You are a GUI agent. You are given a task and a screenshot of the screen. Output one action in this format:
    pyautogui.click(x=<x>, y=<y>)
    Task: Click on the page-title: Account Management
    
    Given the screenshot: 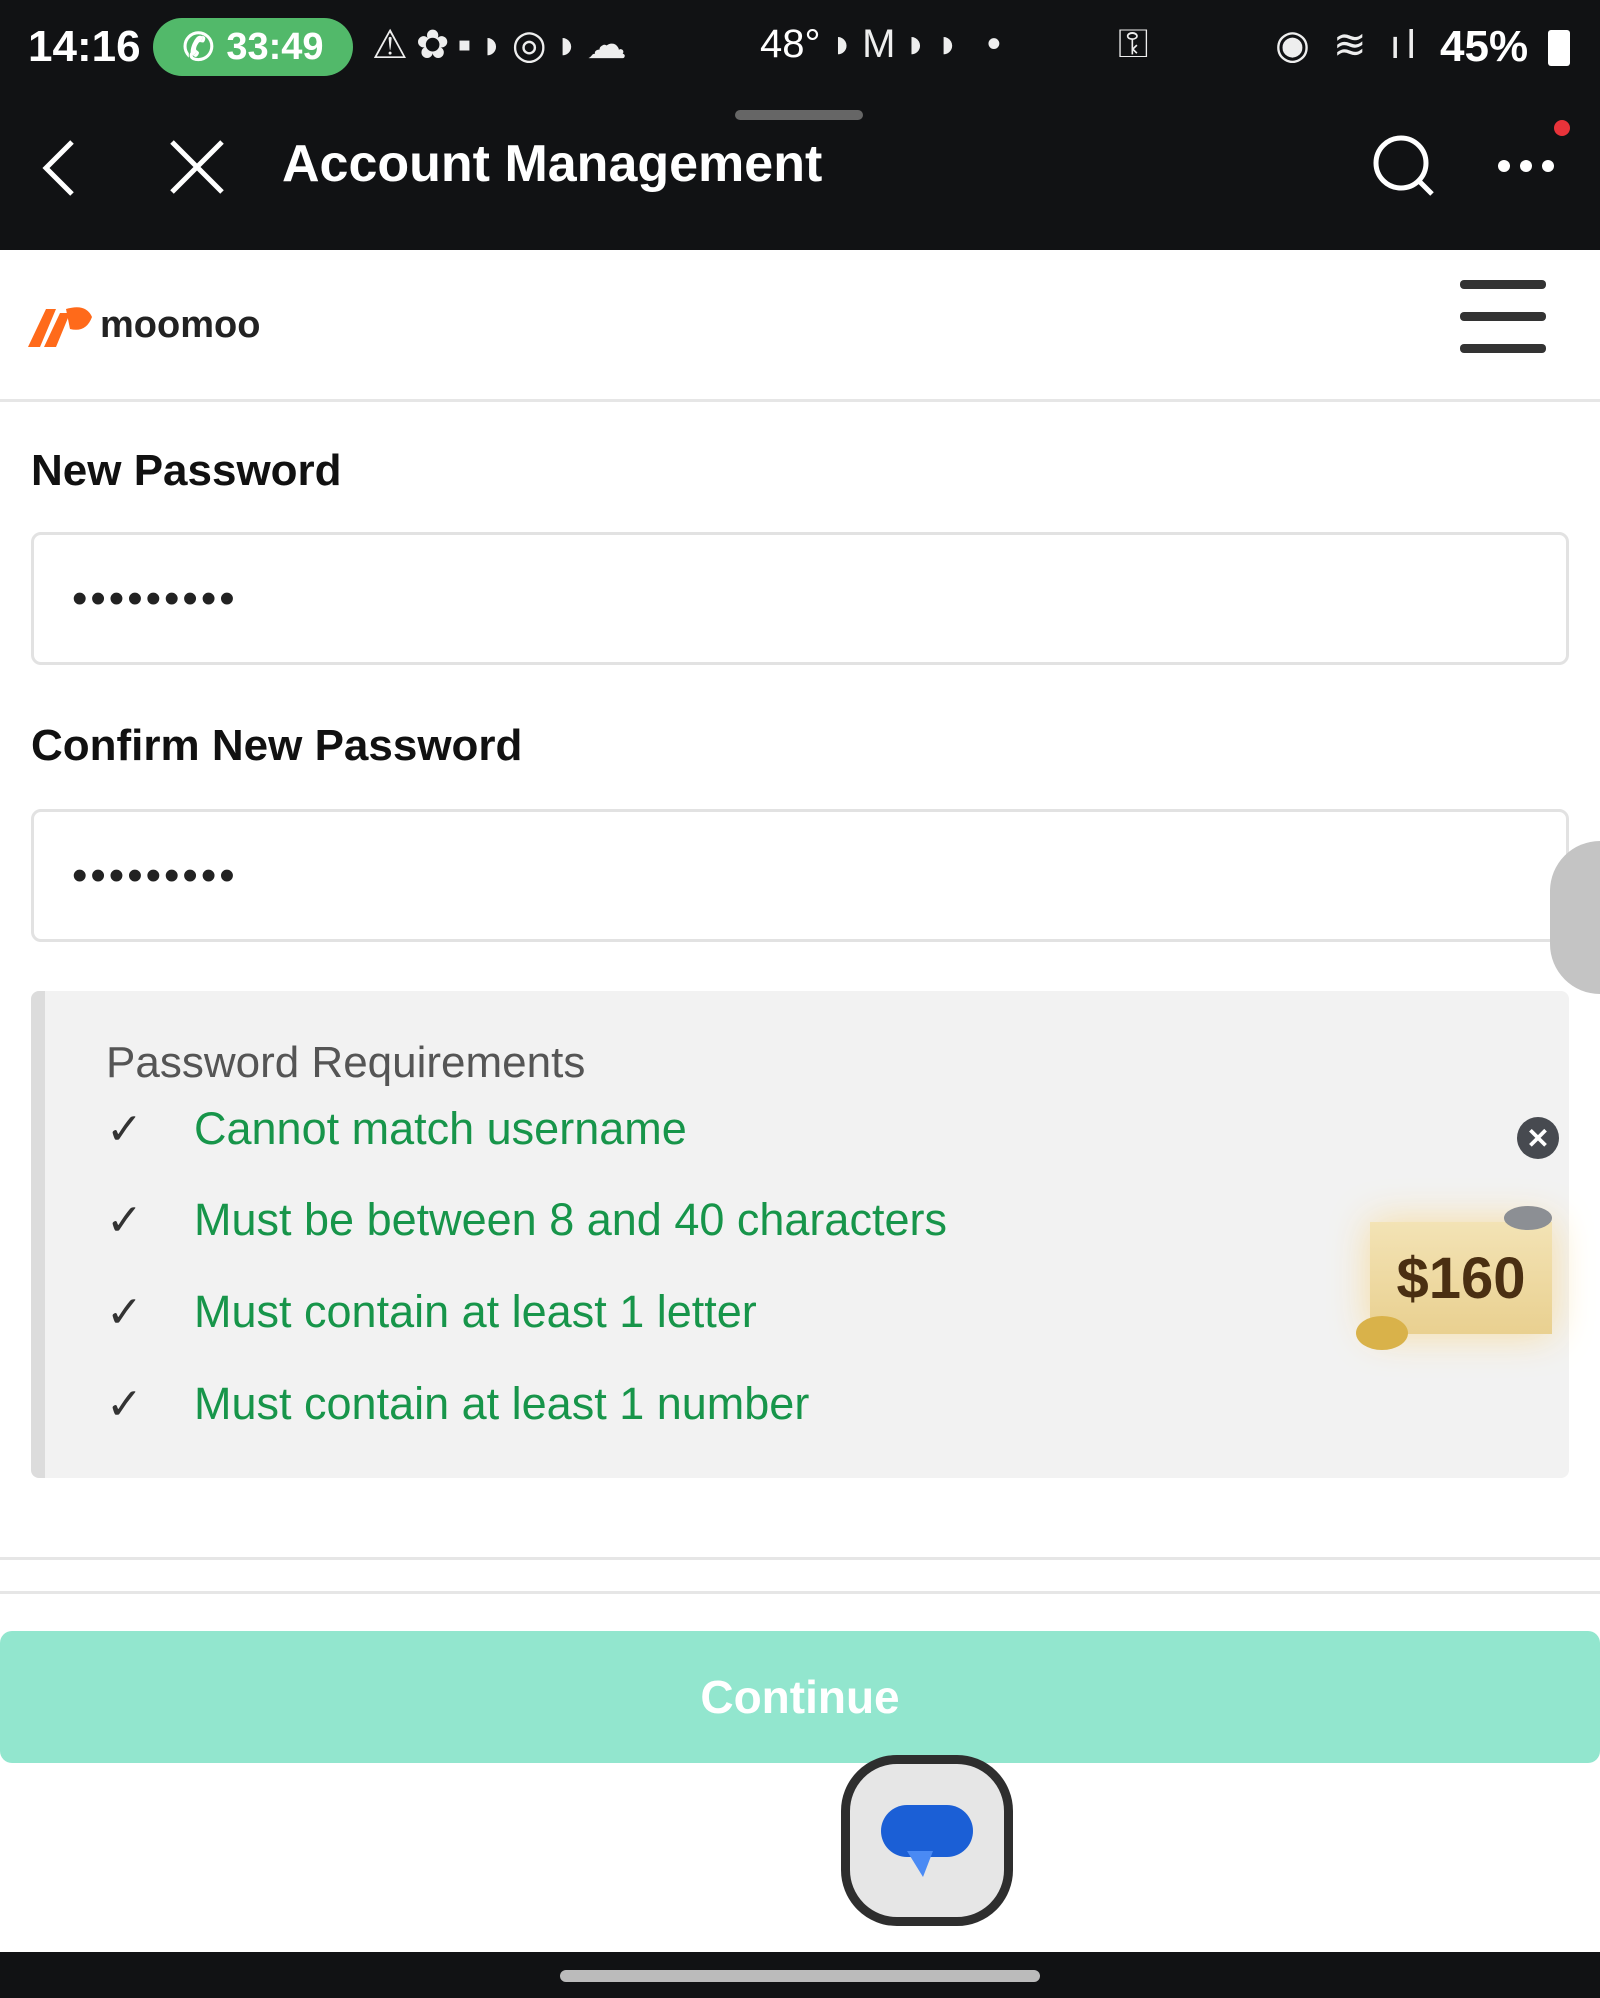 What is the action you would take?
    pyautogui.click(x=552, y=164)
    